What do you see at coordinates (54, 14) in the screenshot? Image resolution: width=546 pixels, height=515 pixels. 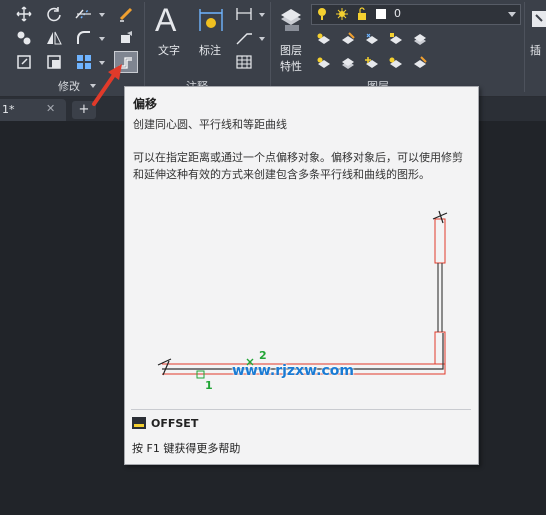 I see `rotate-icon` at bounding box center [54, 14].